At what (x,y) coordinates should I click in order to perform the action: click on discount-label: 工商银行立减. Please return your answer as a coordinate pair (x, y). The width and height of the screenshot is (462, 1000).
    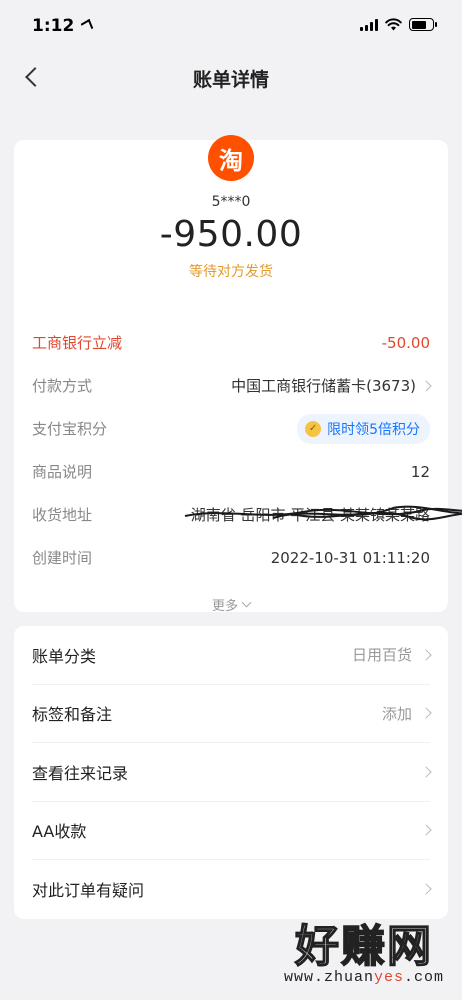
    Looking at the image, I should click on (77, 343).